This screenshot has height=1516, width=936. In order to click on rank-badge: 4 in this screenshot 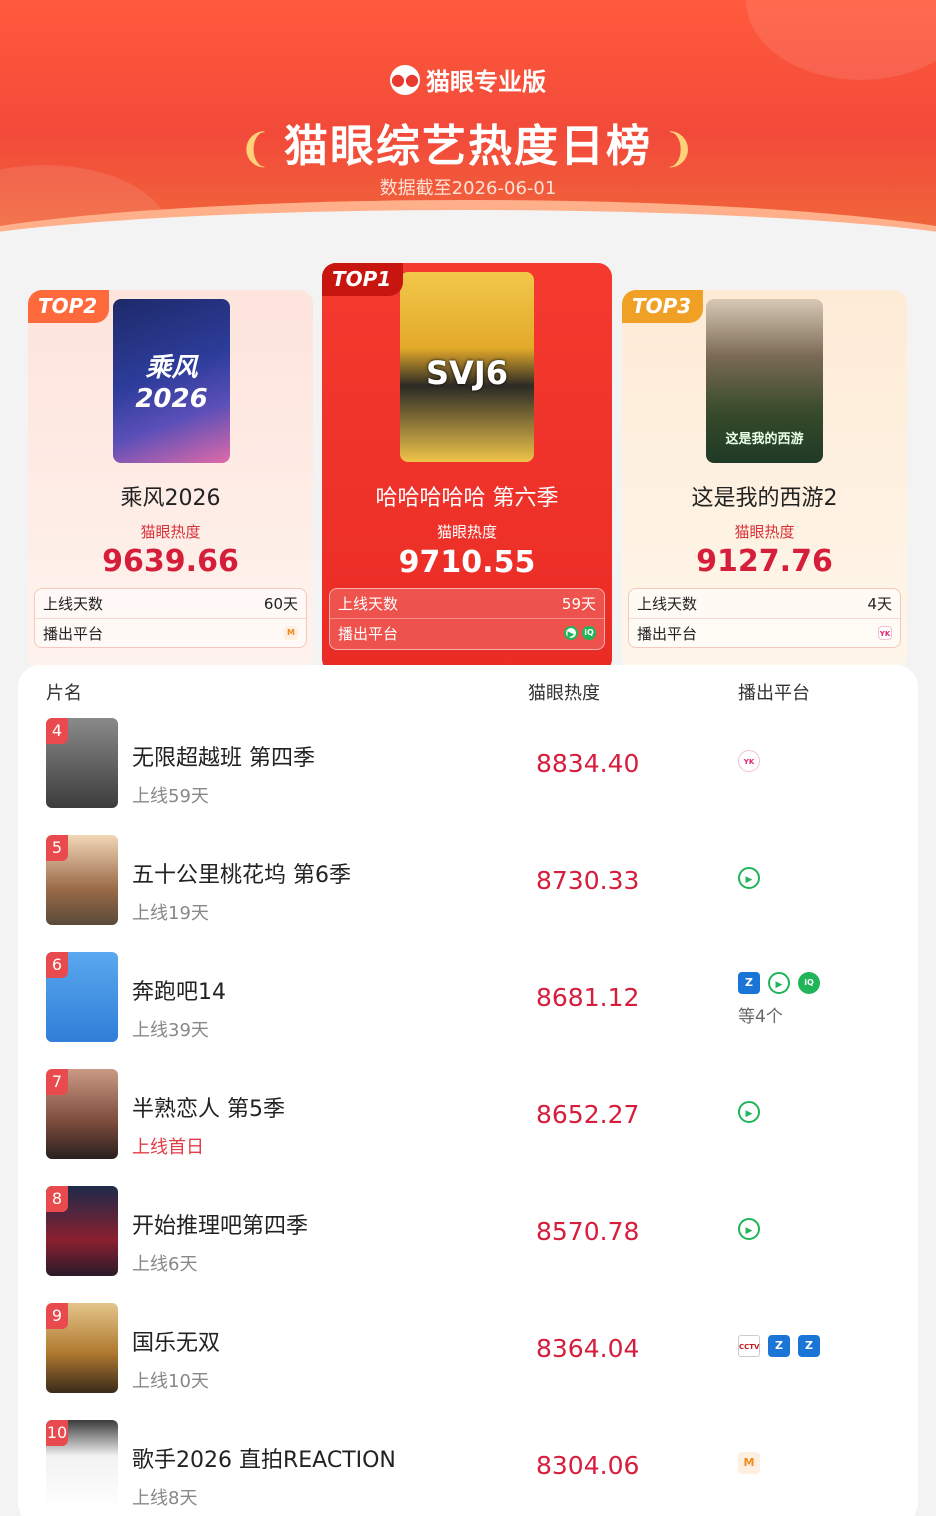, I will do `click(57, 731)`.